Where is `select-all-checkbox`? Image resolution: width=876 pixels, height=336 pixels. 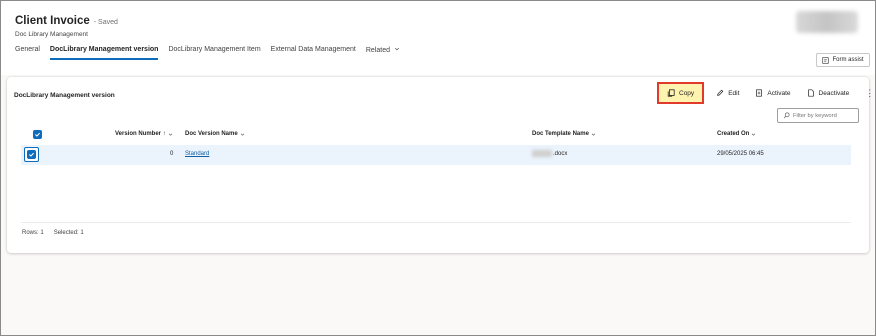 select-all-checkbox is located at coordinates (37, 134).